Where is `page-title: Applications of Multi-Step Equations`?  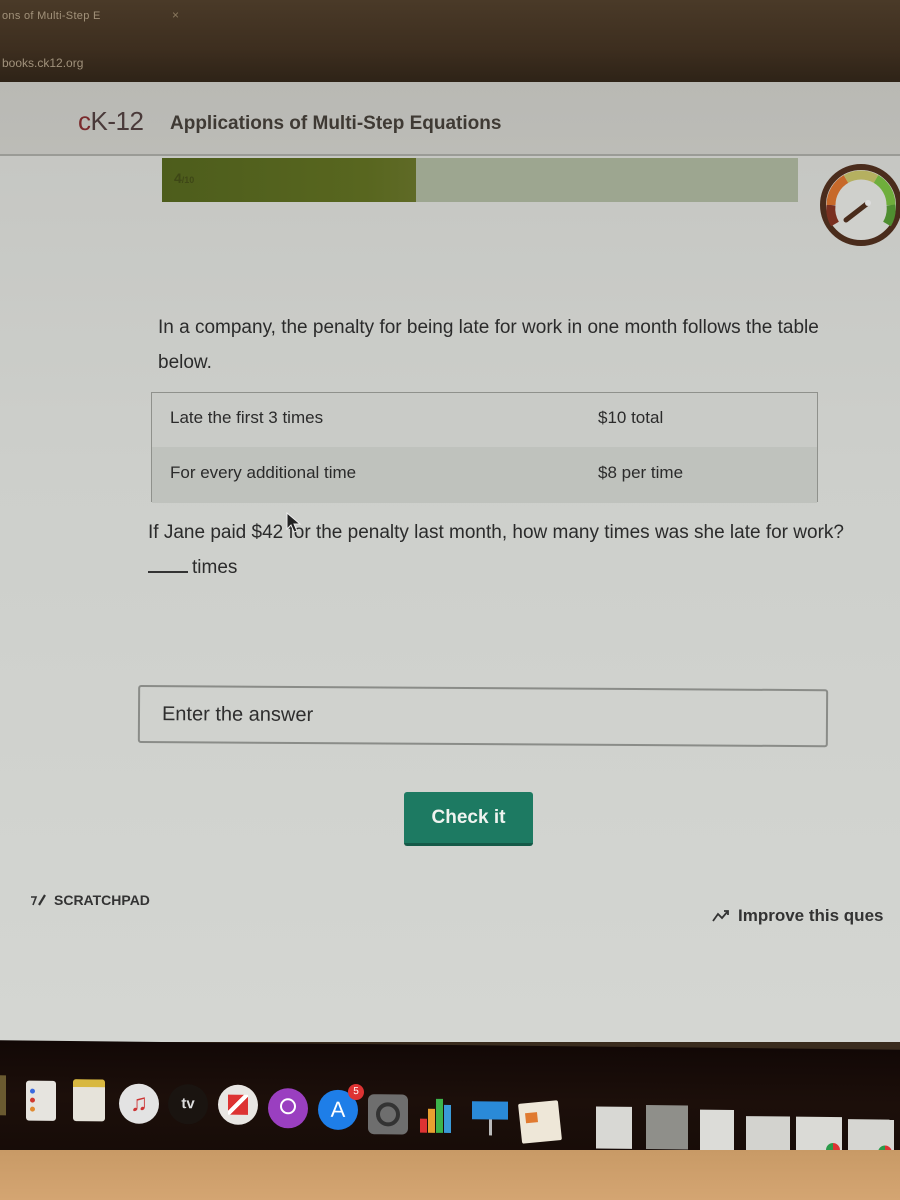 page-title: Applications of Multi-Step Equations is located at coordinates (336, 123).